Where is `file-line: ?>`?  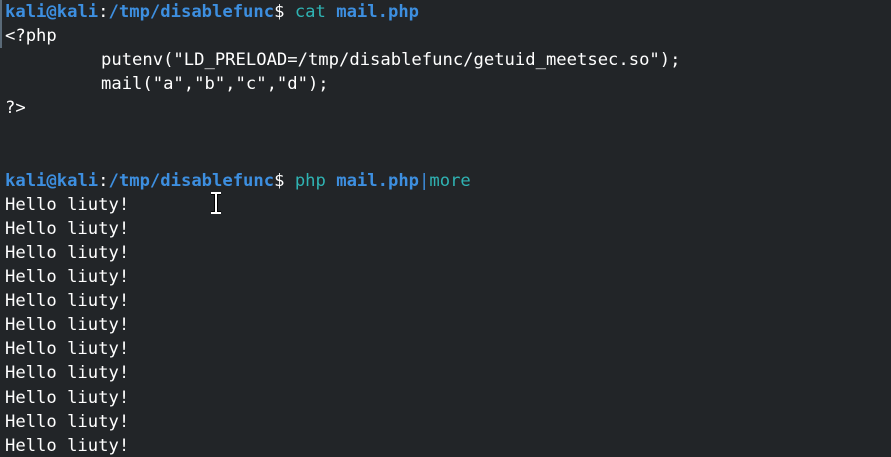 file-line: ?> is located at coordinates (15, 108).